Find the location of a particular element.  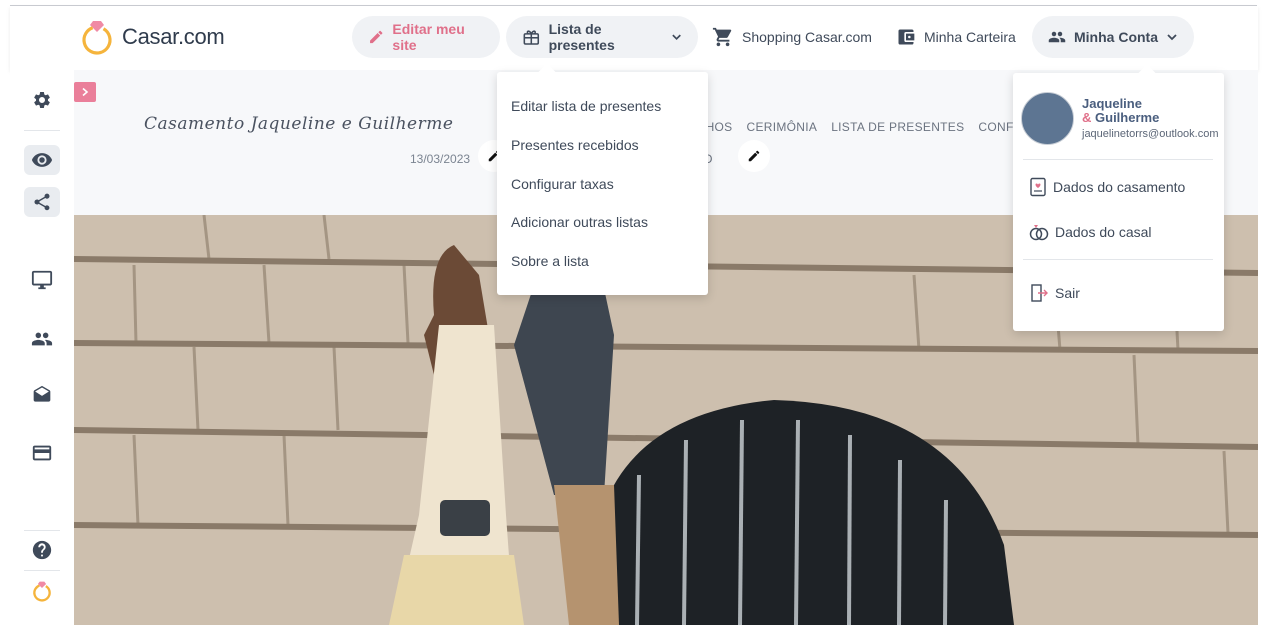

couple-title: Casamento Jaqueline e Guilherme is located at coordinates (298, 124).